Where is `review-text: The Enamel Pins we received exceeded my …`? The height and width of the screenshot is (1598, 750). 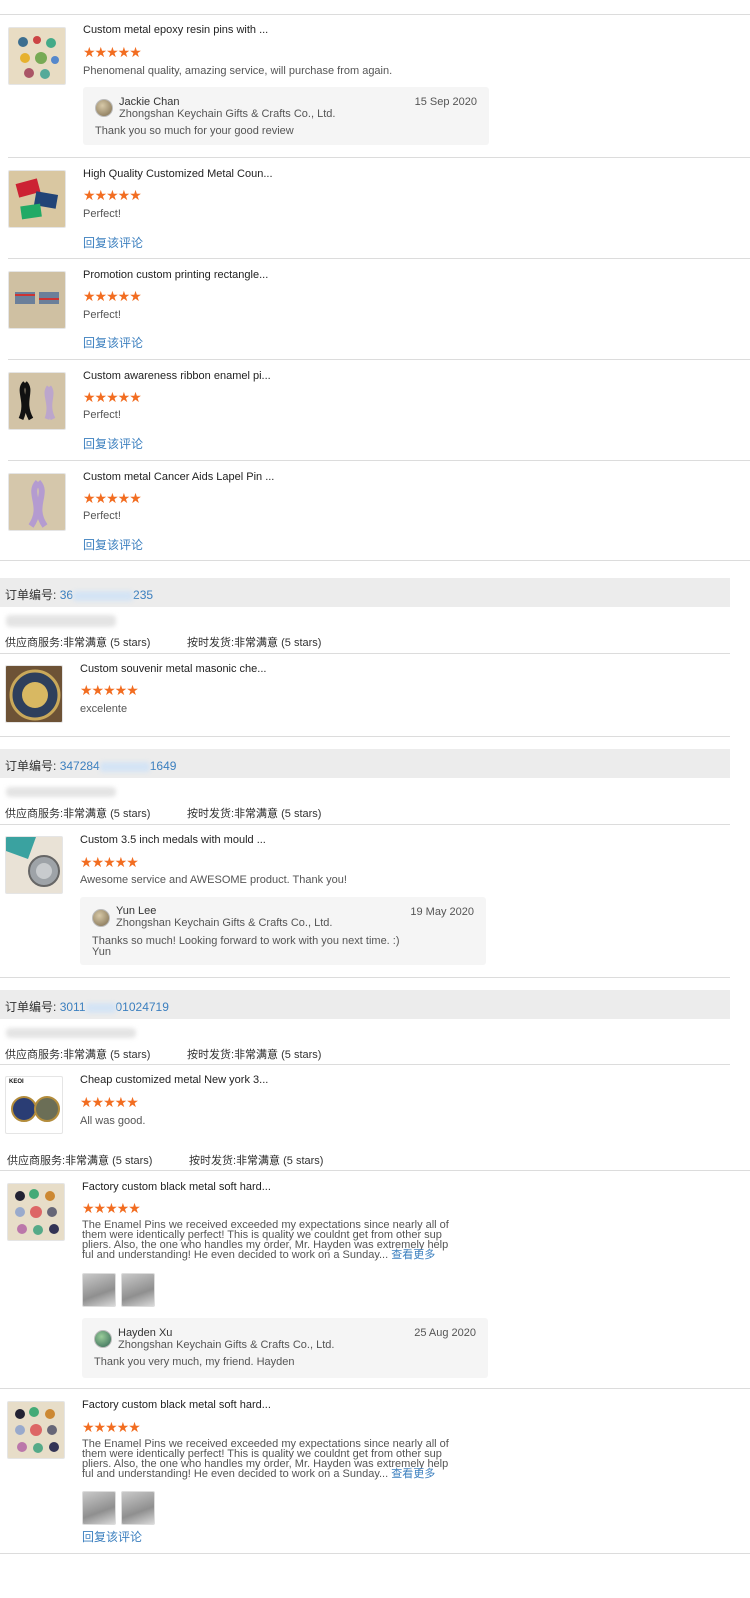
review-text: The Enamel Pins we received exceeded my … is located at coordinates (265, 1240).